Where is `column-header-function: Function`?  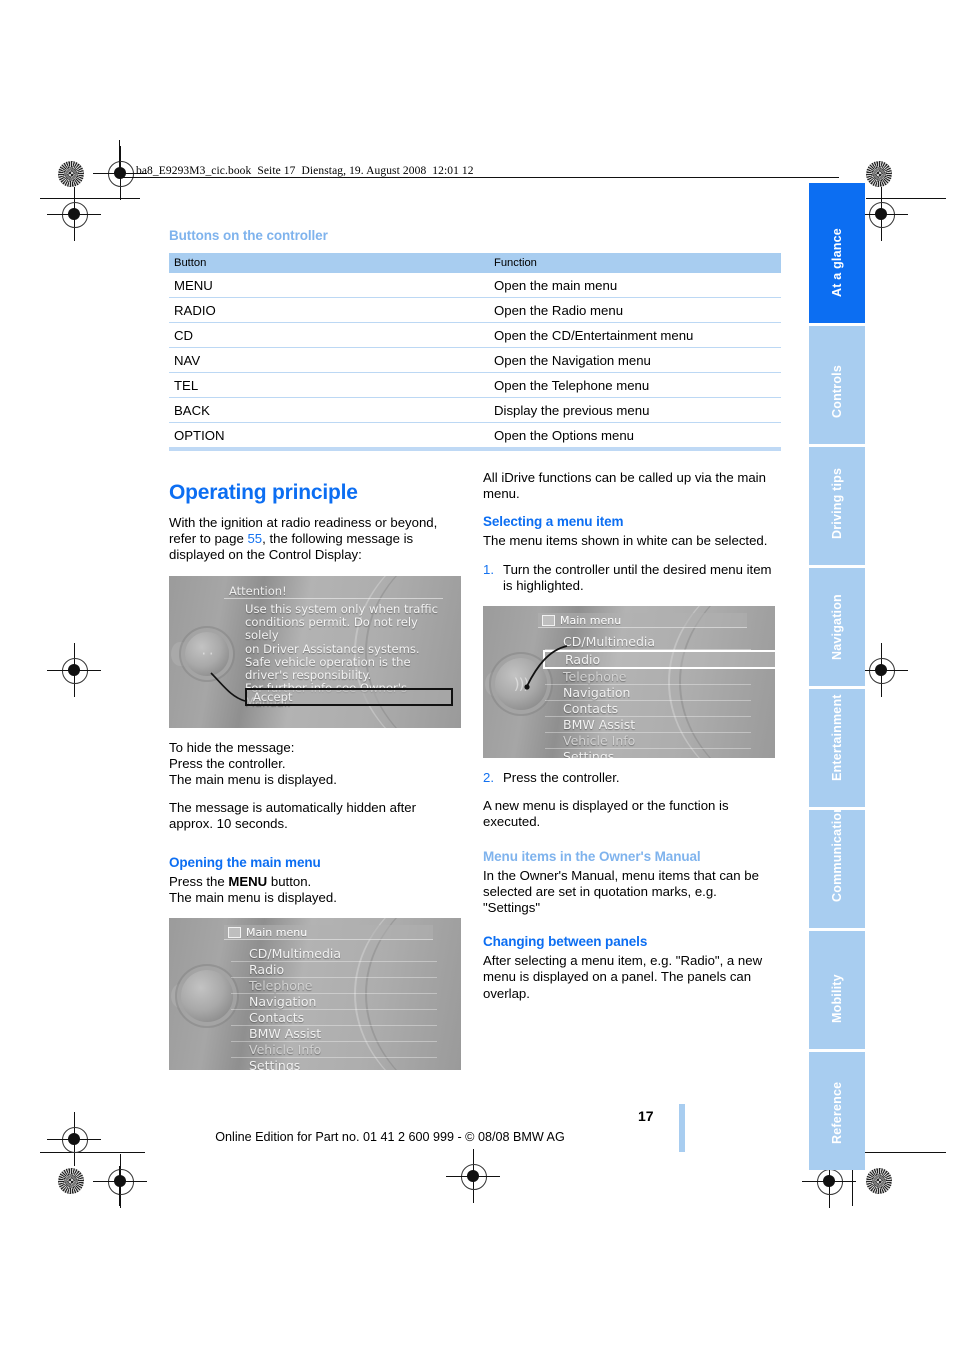
column-header-function: Function is located at coordinates (635, 263).